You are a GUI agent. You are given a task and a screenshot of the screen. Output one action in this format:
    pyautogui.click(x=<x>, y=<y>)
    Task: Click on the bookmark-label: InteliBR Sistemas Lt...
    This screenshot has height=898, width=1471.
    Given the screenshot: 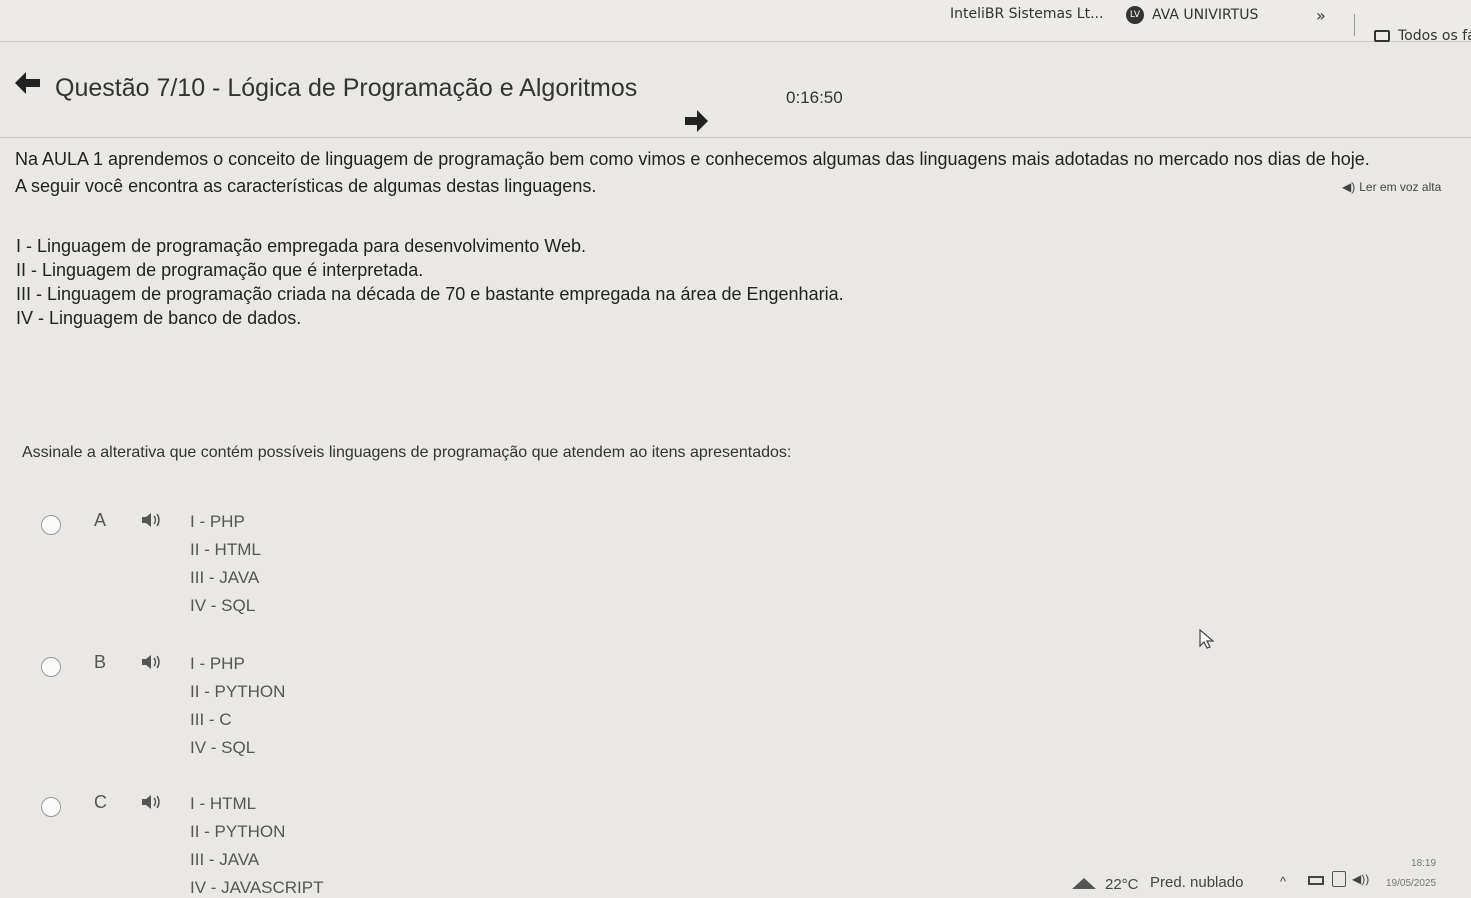 What is the action you would take?
    pyautogui.click(x=1027, y=14)
    